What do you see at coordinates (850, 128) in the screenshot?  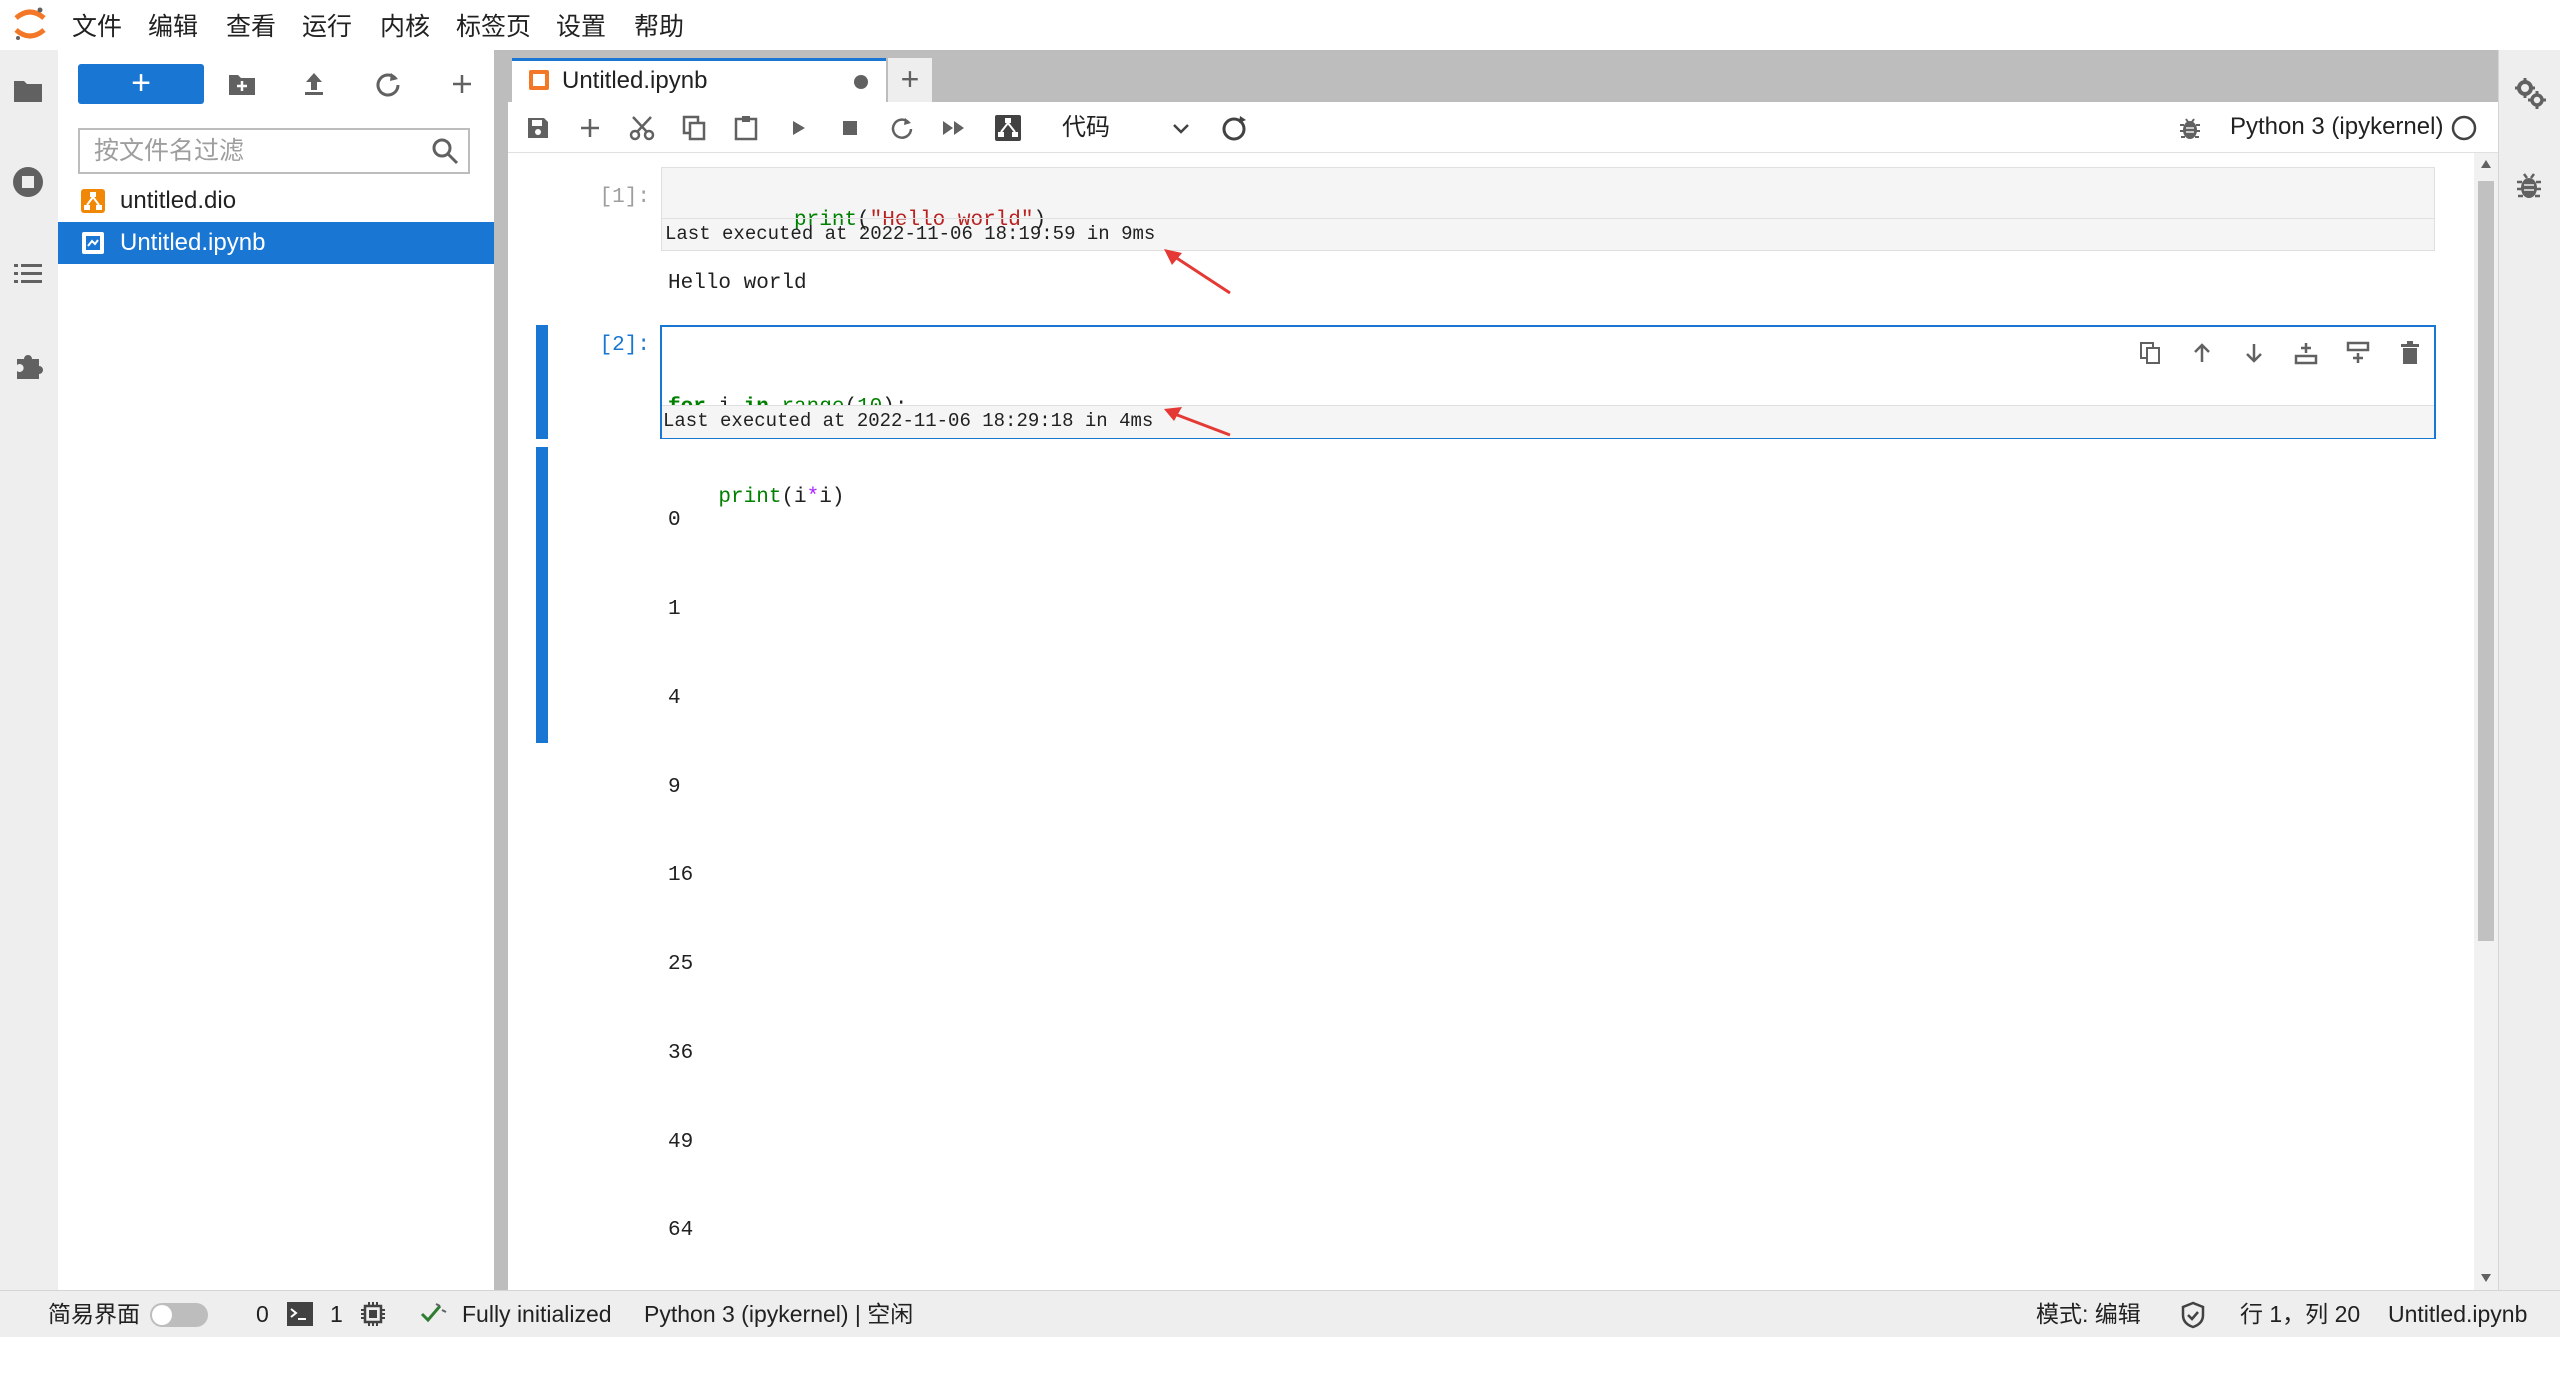 I see `stop-icon` at bounding box center [850, 128].